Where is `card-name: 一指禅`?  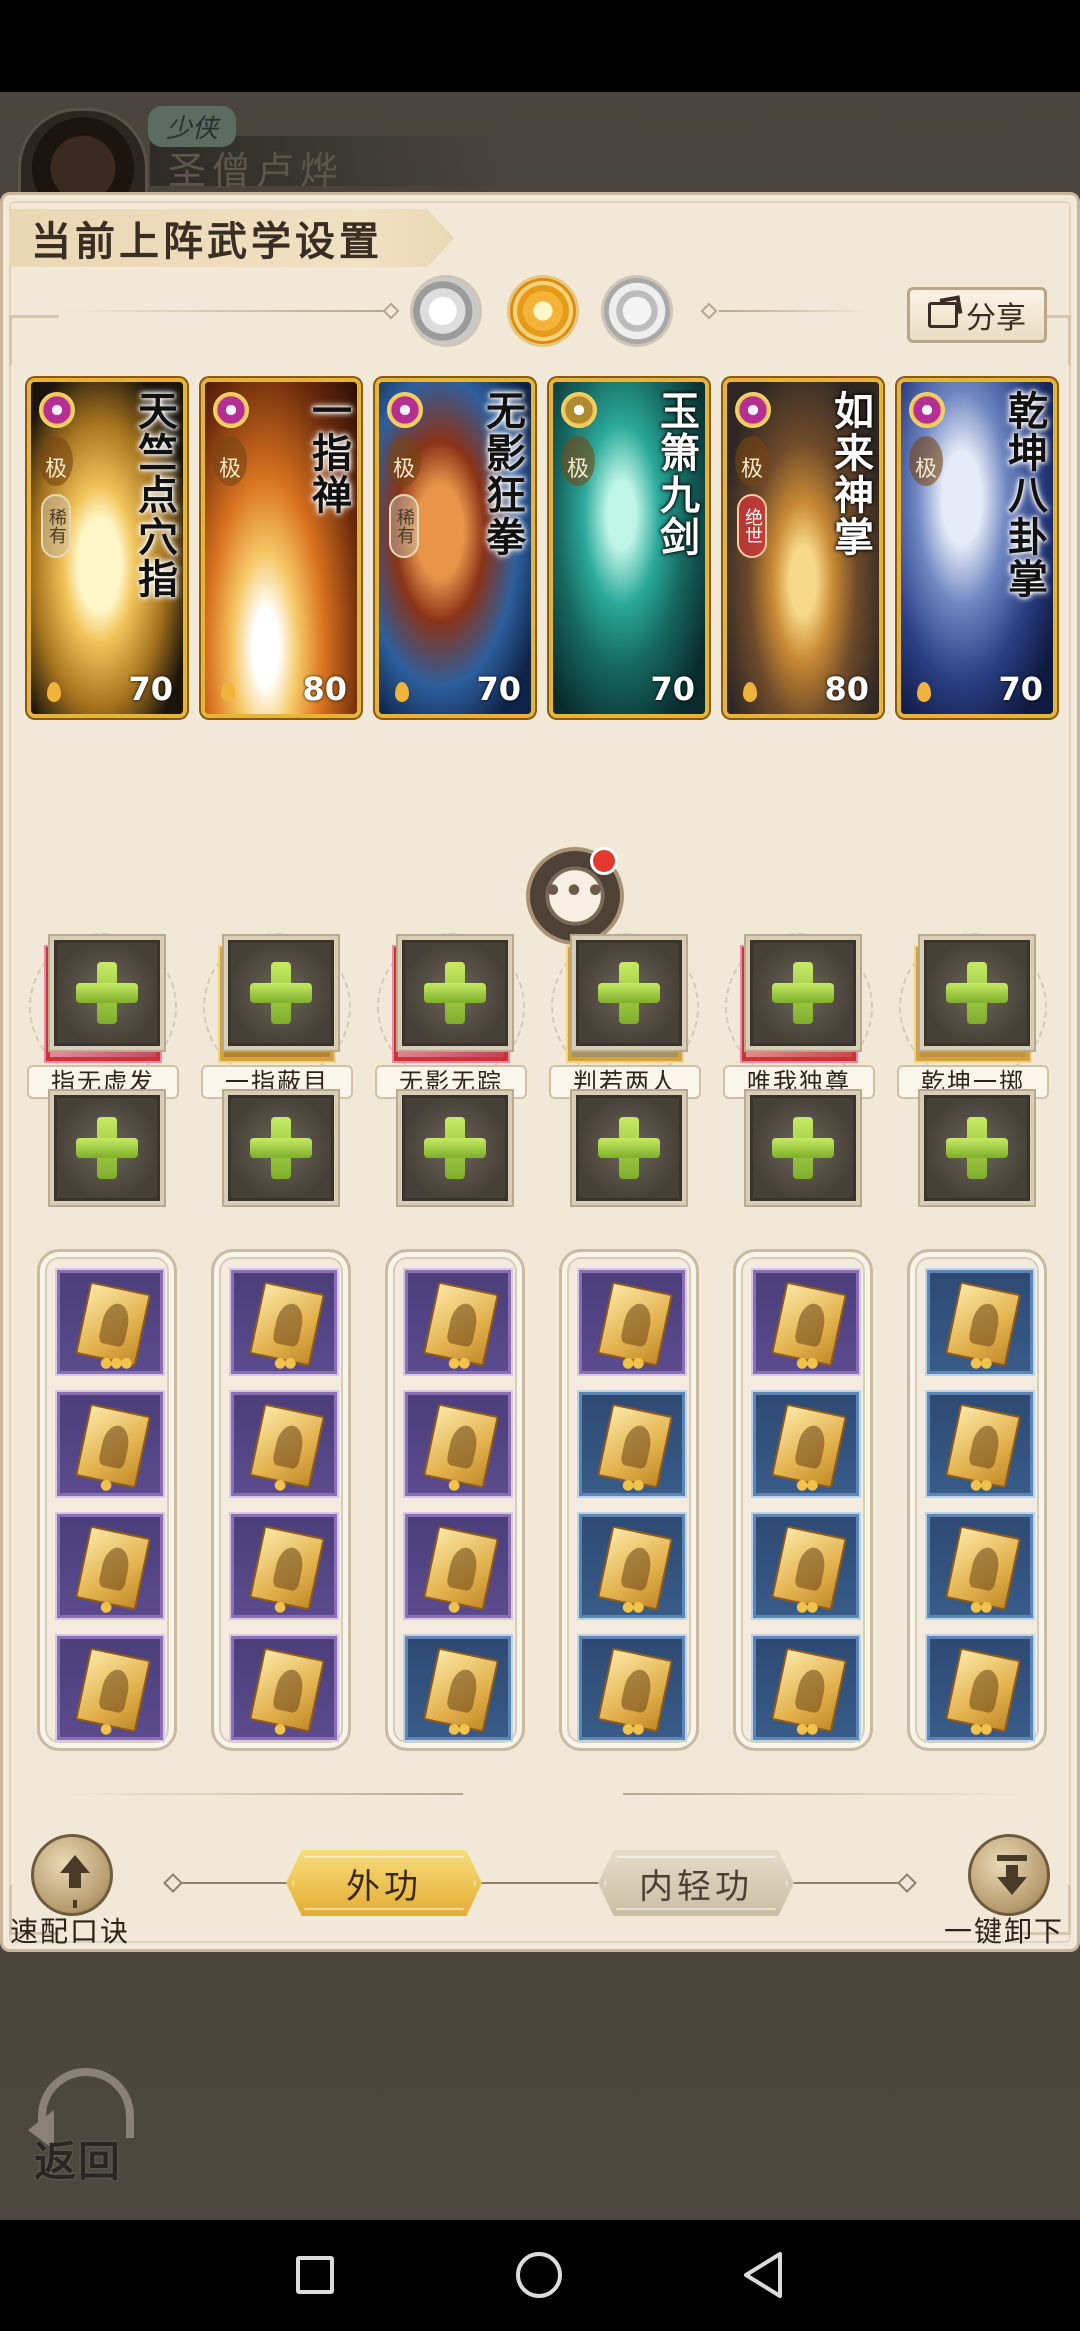 card-name: 一指禅 is located at coordinates (328, 453).